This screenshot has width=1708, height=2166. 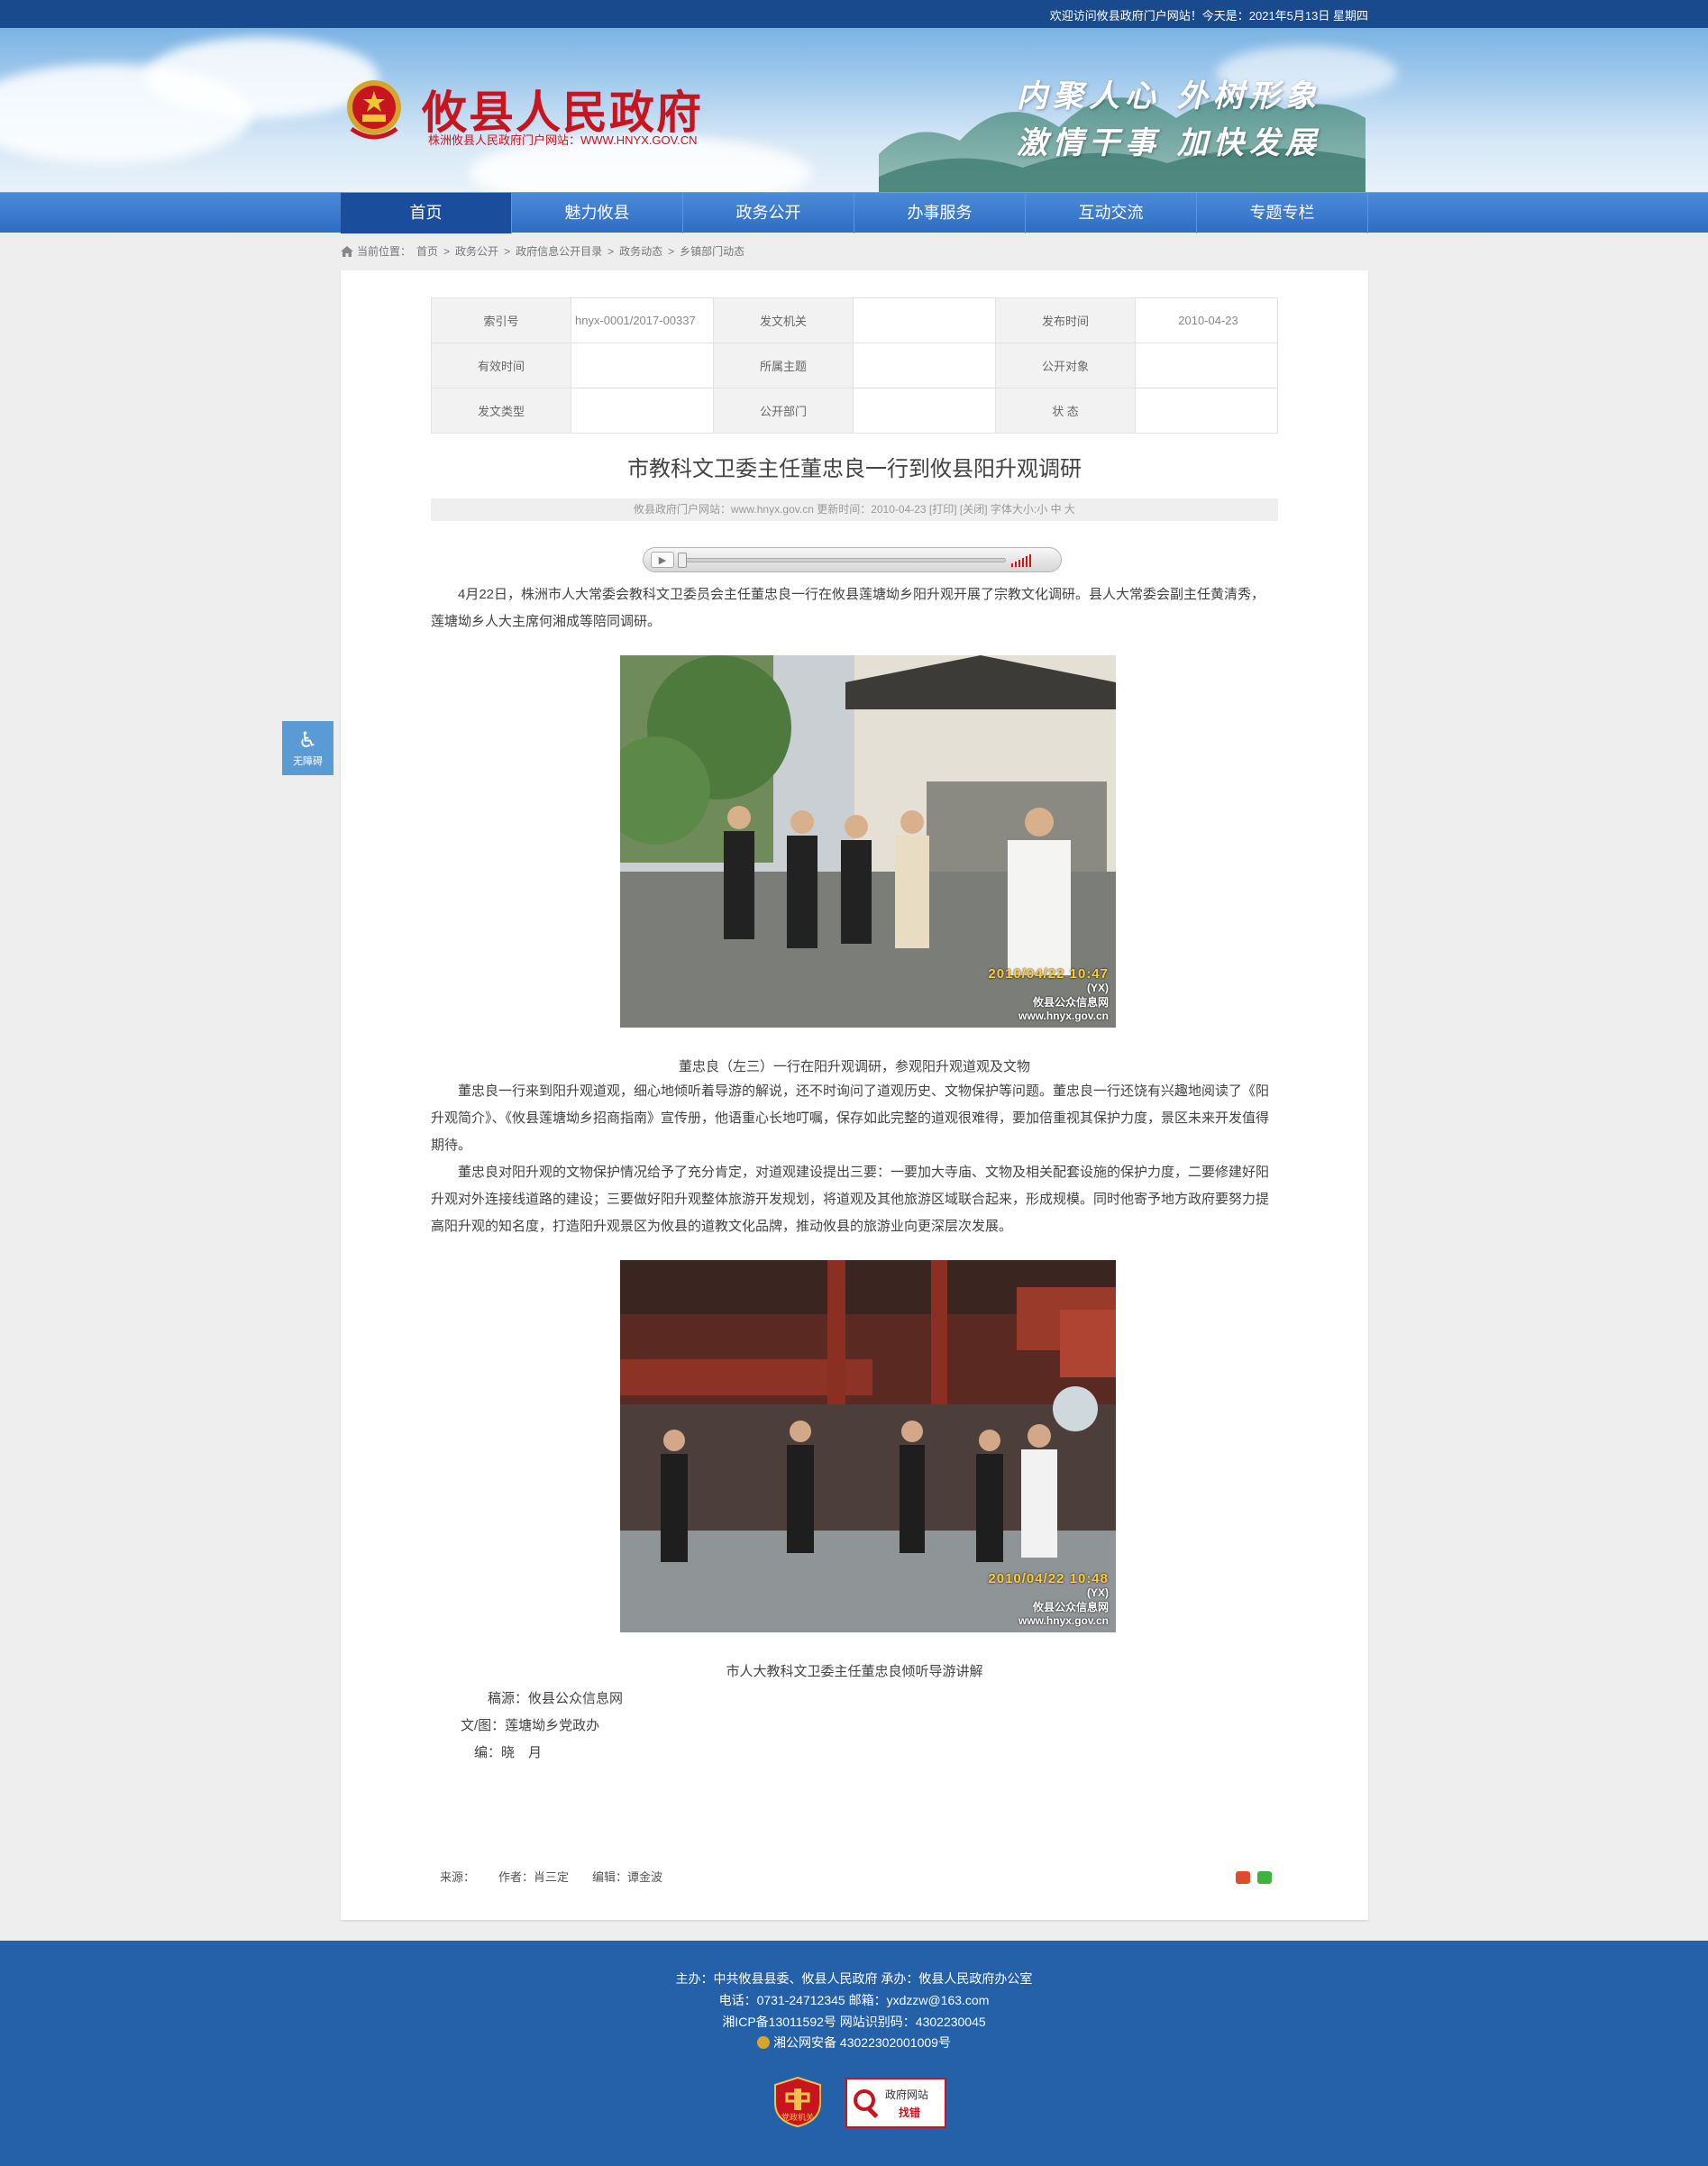 What do you see at coordinates (347, 251) in the screenshot?
I see `home-icon` at bounding box center [347, 251].